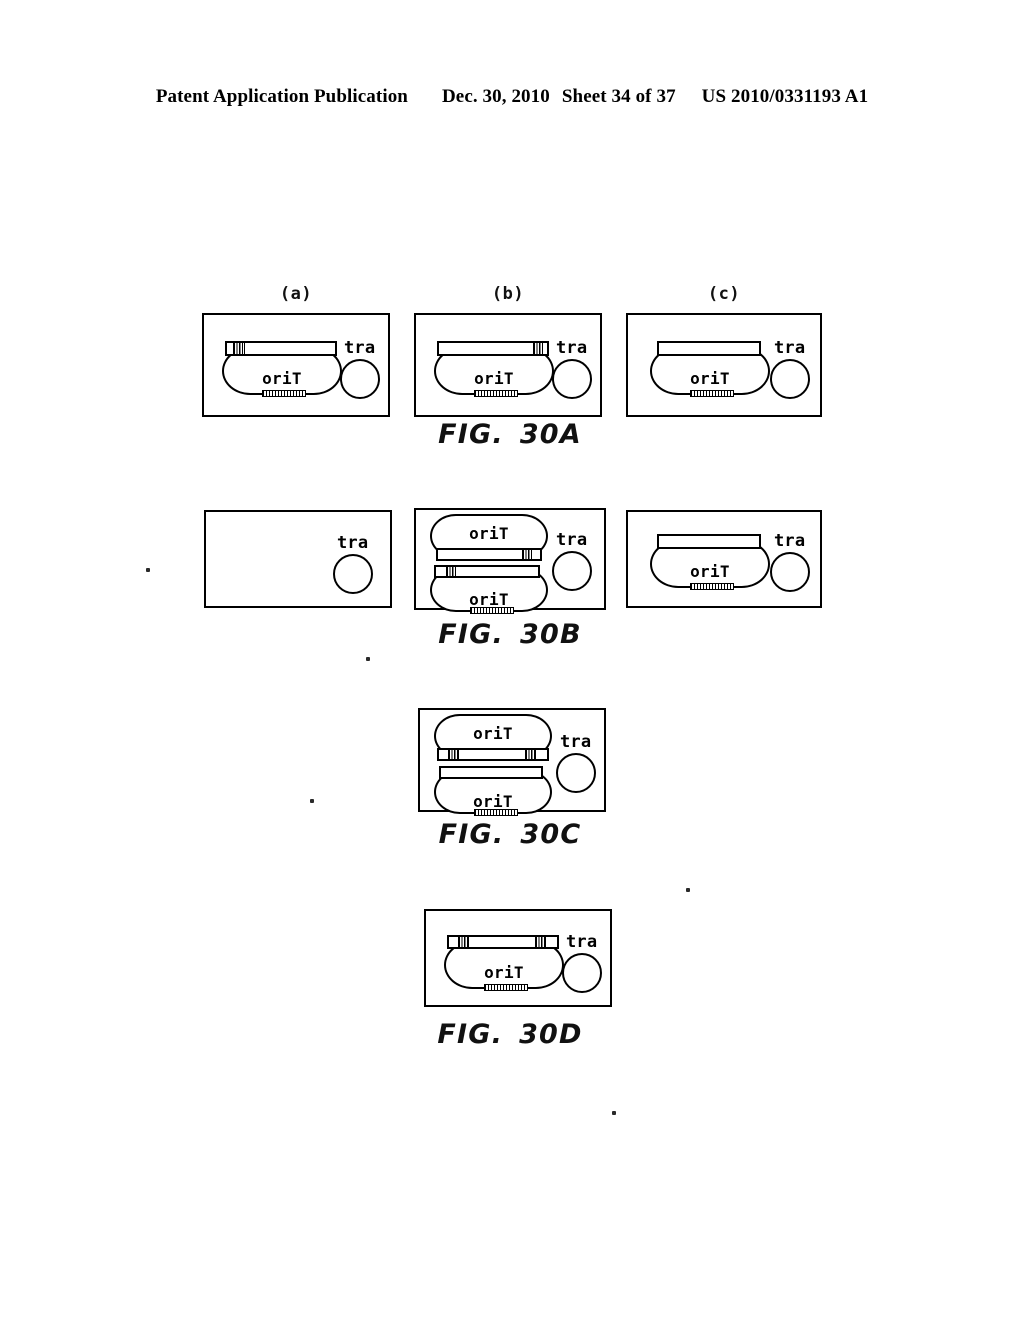 Image resolution: width=1024 pixels, height=1320 pixels. Describe the element at coordinates (518, 958) in the screenshot. I see `panel-30d-1: oriT tra` at that location.